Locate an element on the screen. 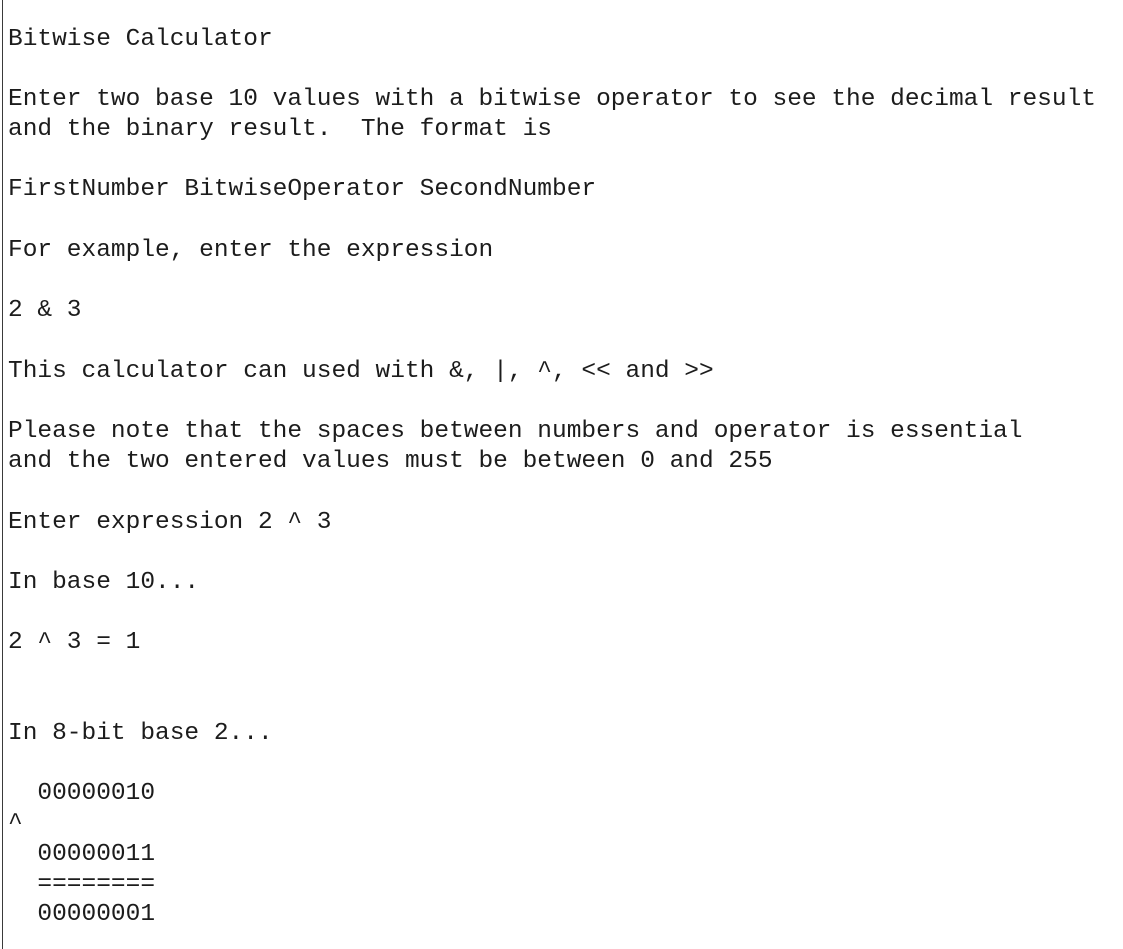 The image size is (1123, 949). console-line-heading: Bitwise Calculator is located at coordinates (140, 39).